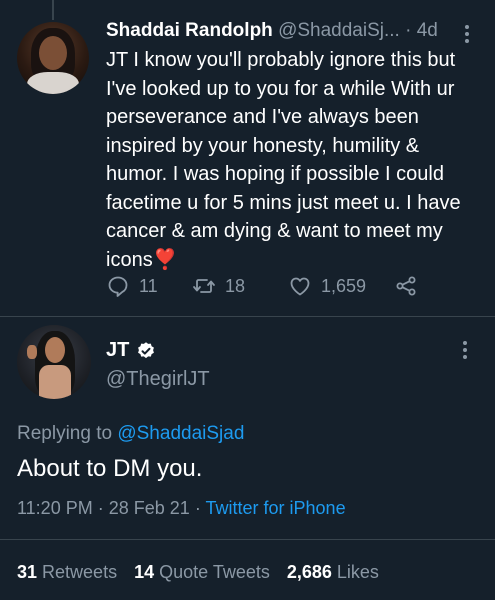 The width and height of the screenshot is (495, 600). I want to click on stats-divider, so click(247, 539).